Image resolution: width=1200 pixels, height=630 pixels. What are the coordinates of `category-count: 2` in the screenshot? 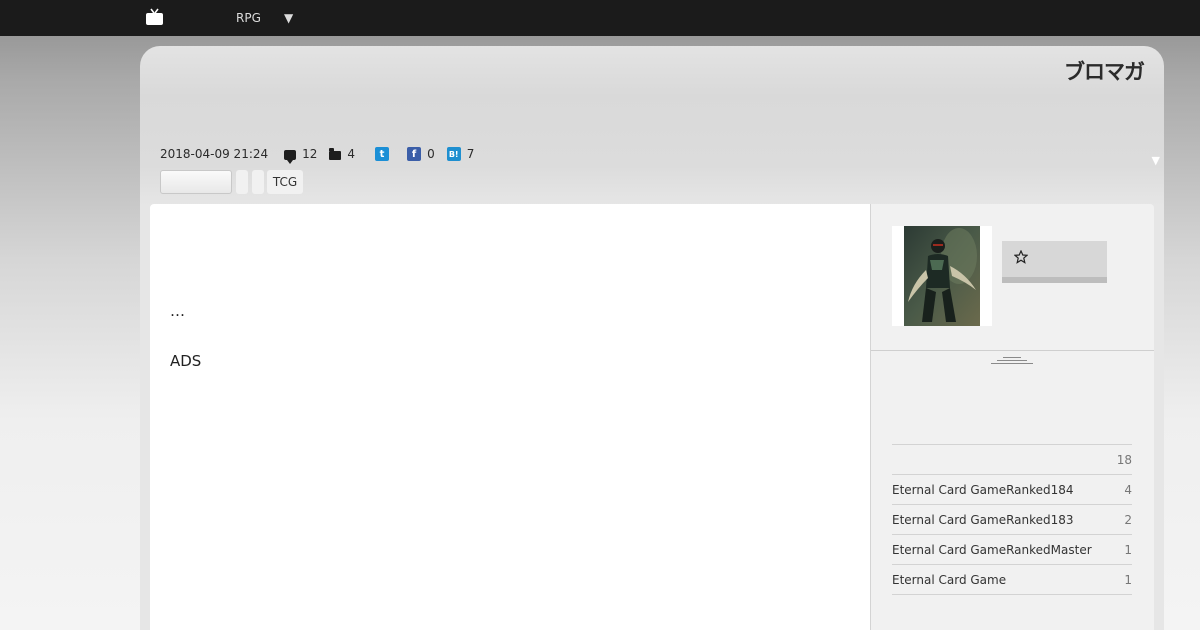 It's located at (1128, 519).